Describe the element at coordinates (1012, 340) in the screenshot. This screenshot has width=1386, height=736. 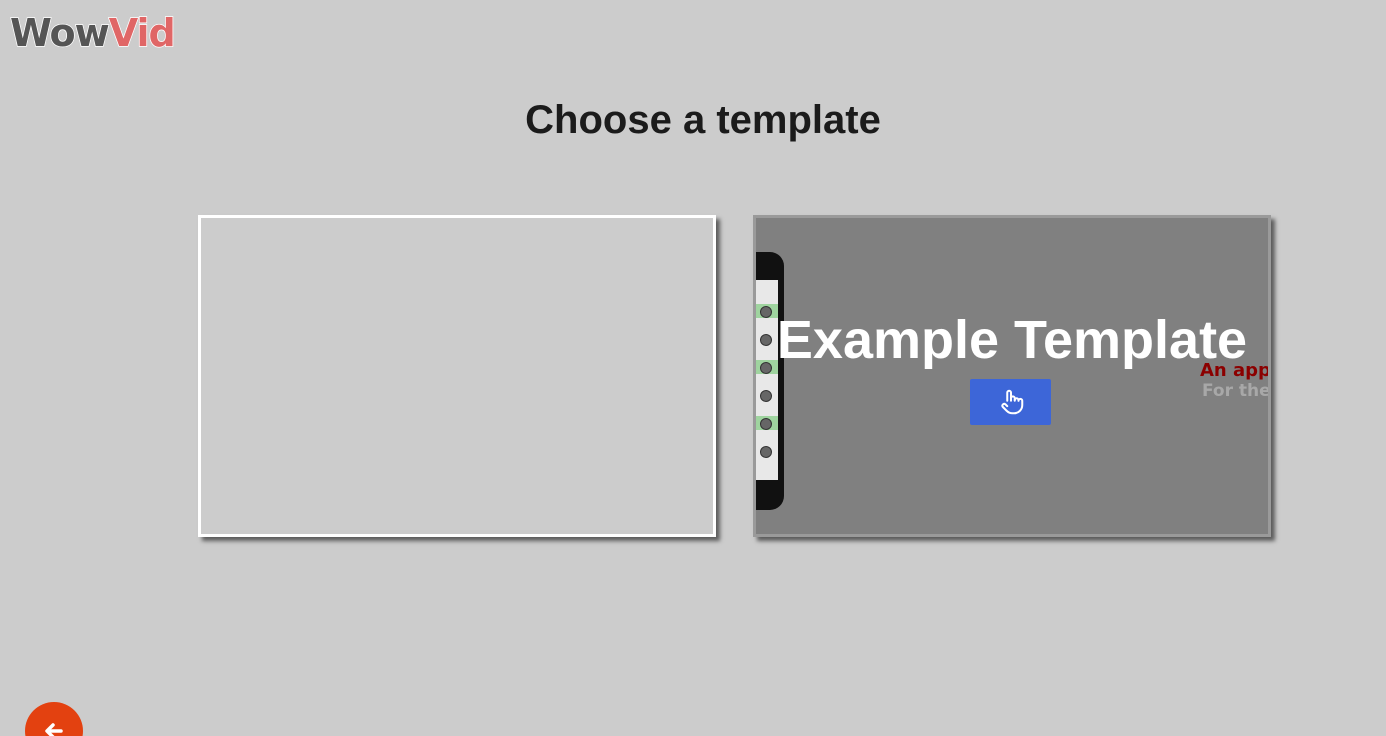
I see `template-name: Example Template` at that location.